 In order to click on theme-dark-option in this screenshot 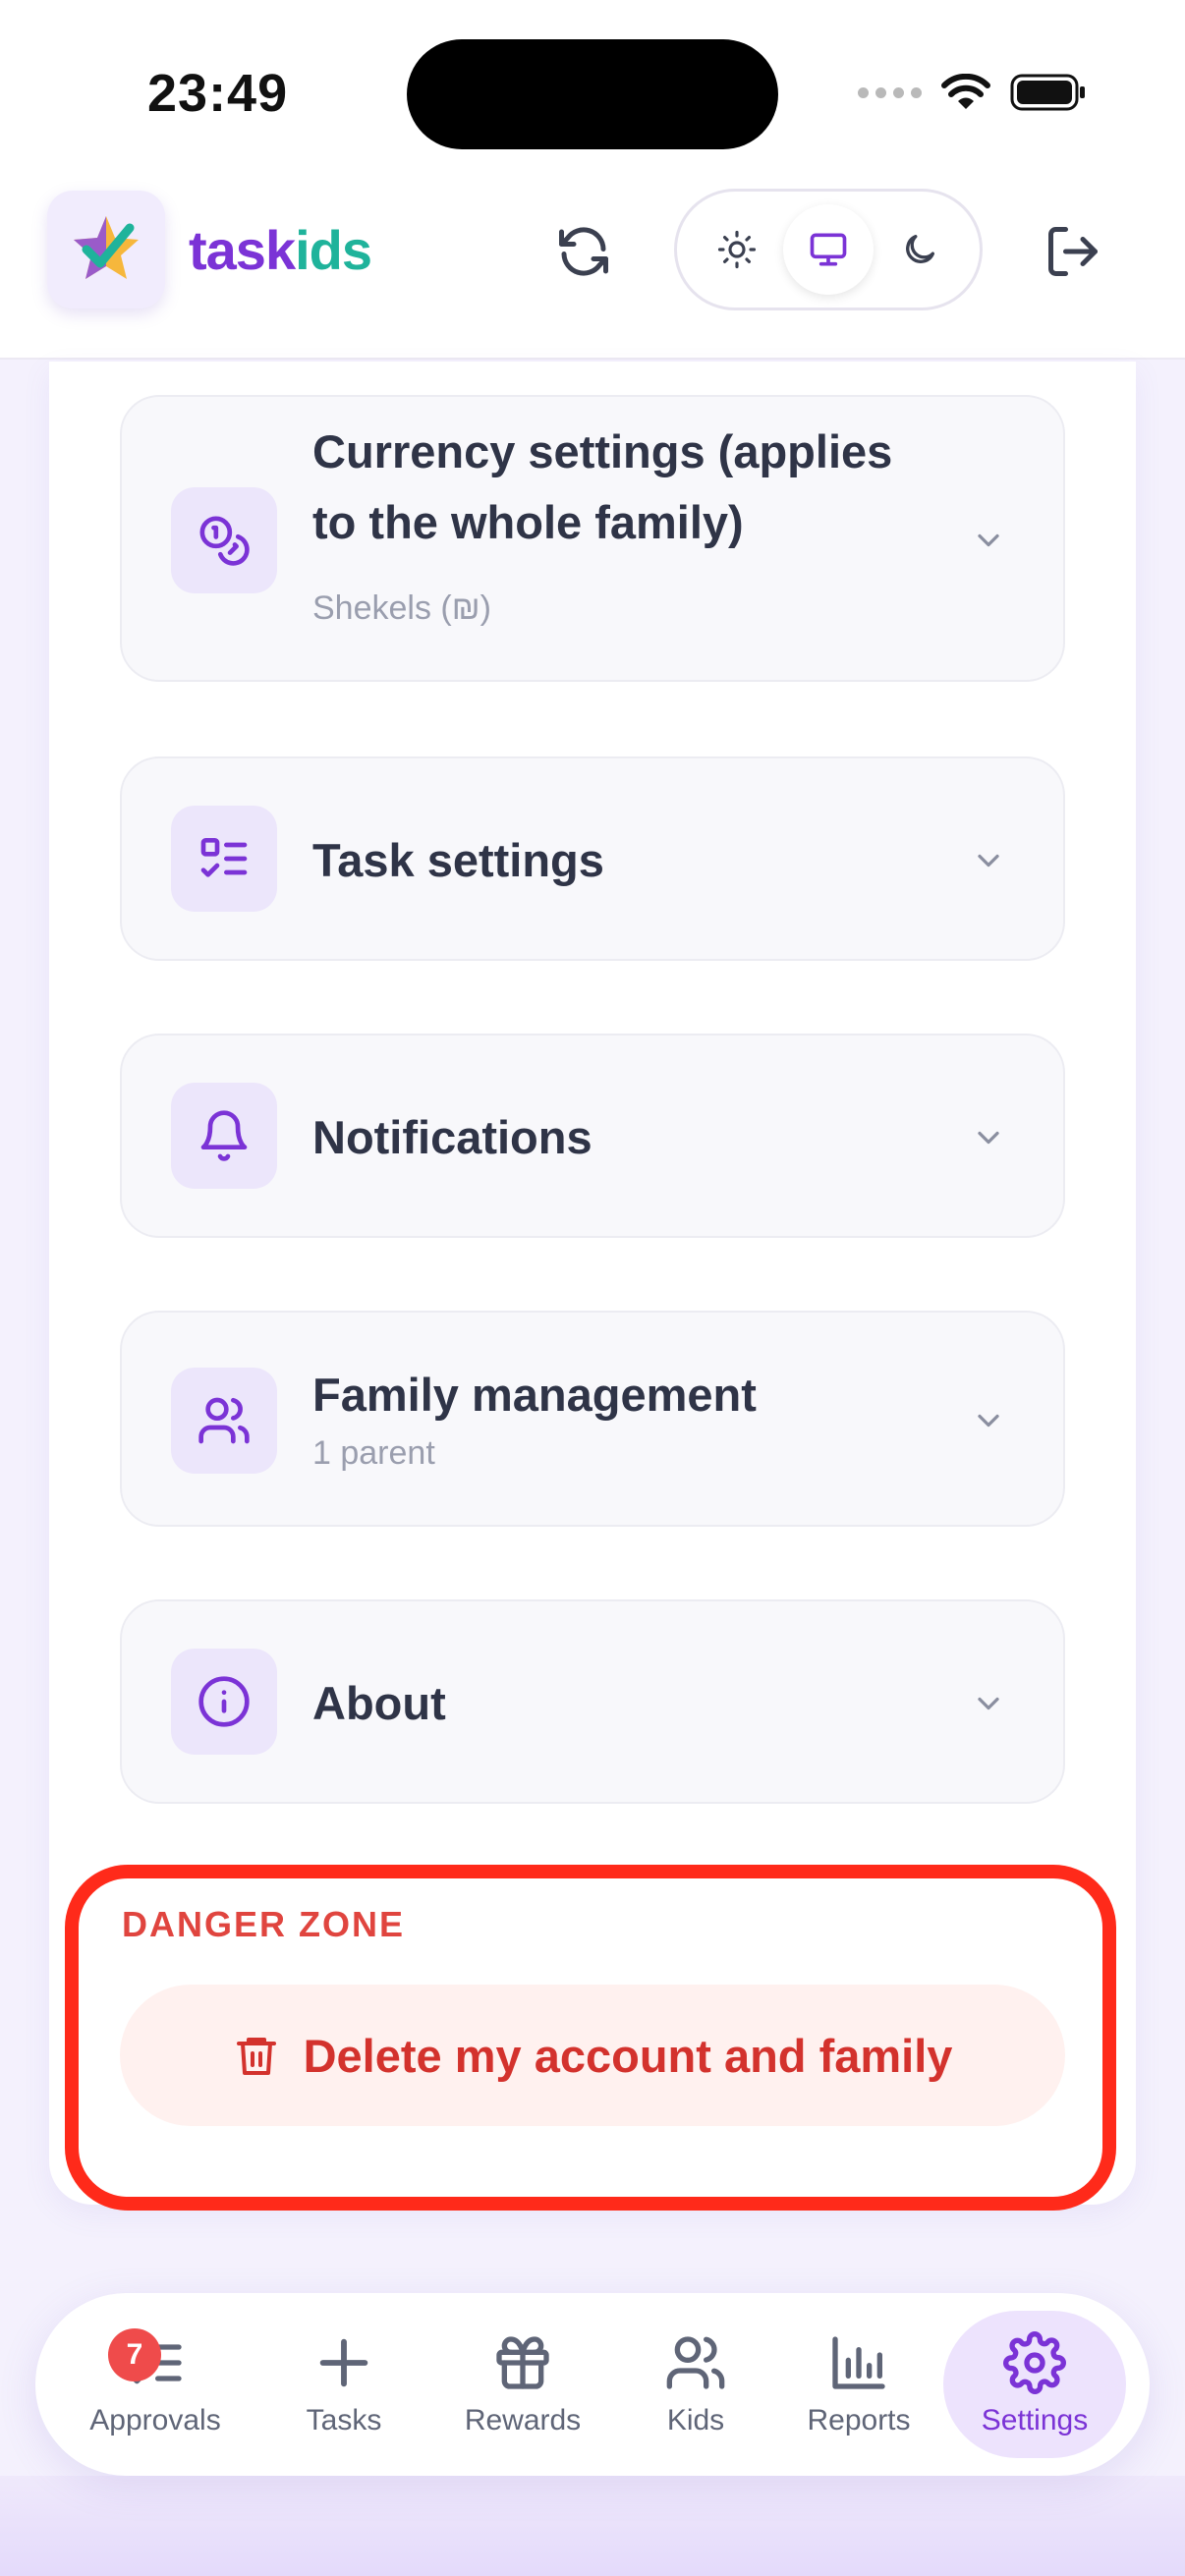, I will do `click(920, 249)`.